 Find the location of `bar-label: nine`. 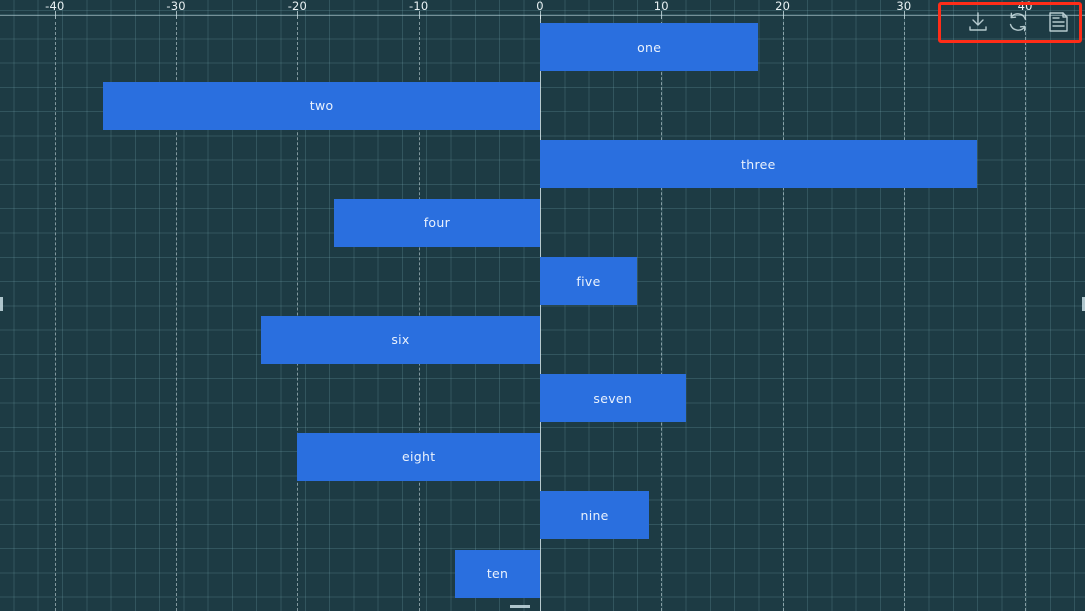

bar-label: nine is located at coordinates (594, 515).